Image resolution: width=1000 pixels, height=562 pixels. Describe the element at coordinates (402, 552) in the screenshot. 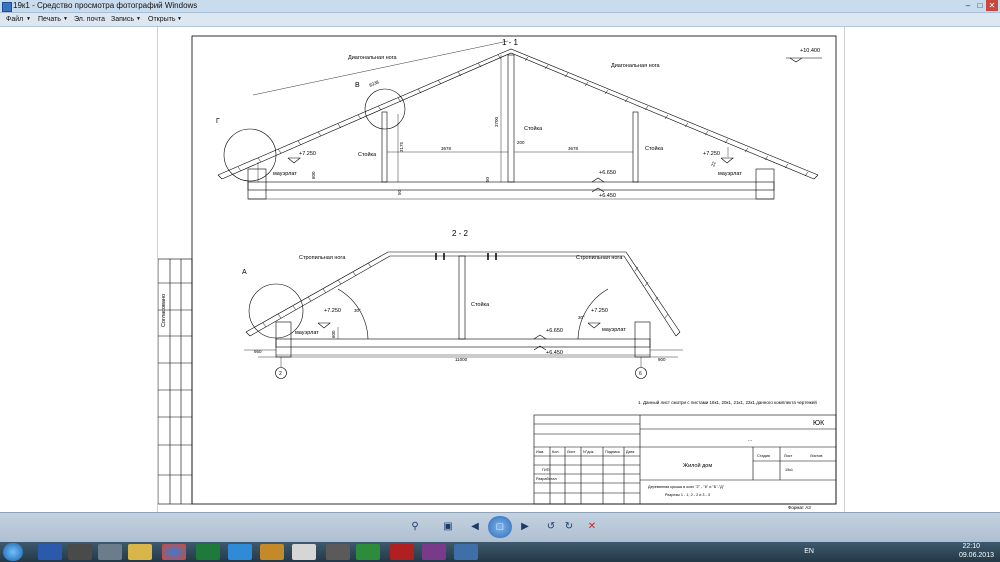

I see `pdf-icon` at that location.